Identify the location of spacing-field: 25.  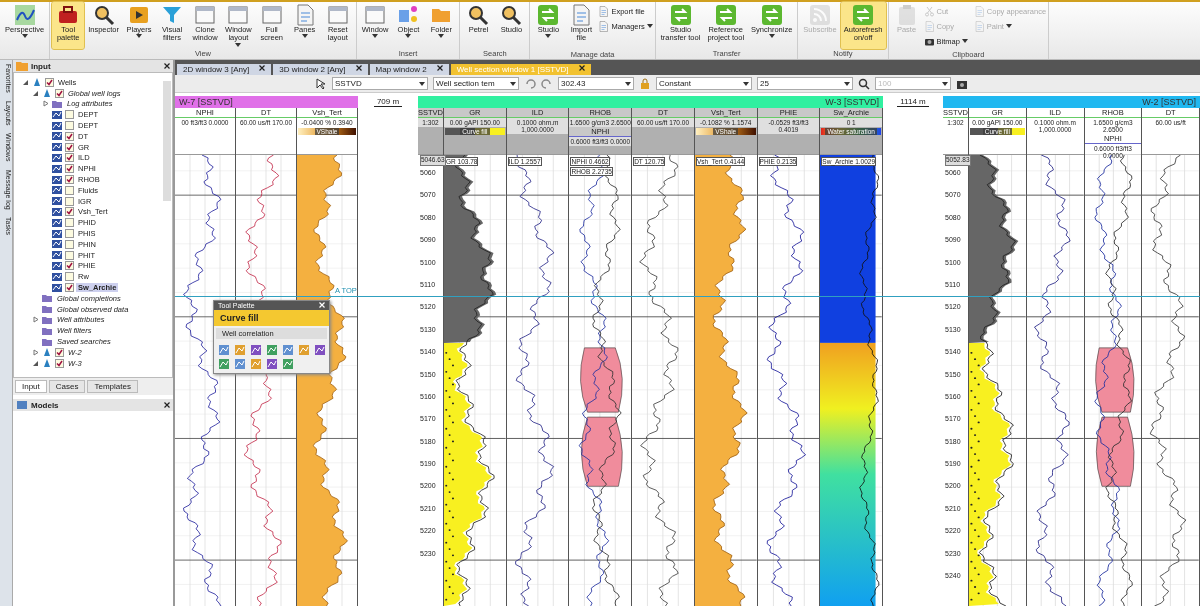
(805, 83).